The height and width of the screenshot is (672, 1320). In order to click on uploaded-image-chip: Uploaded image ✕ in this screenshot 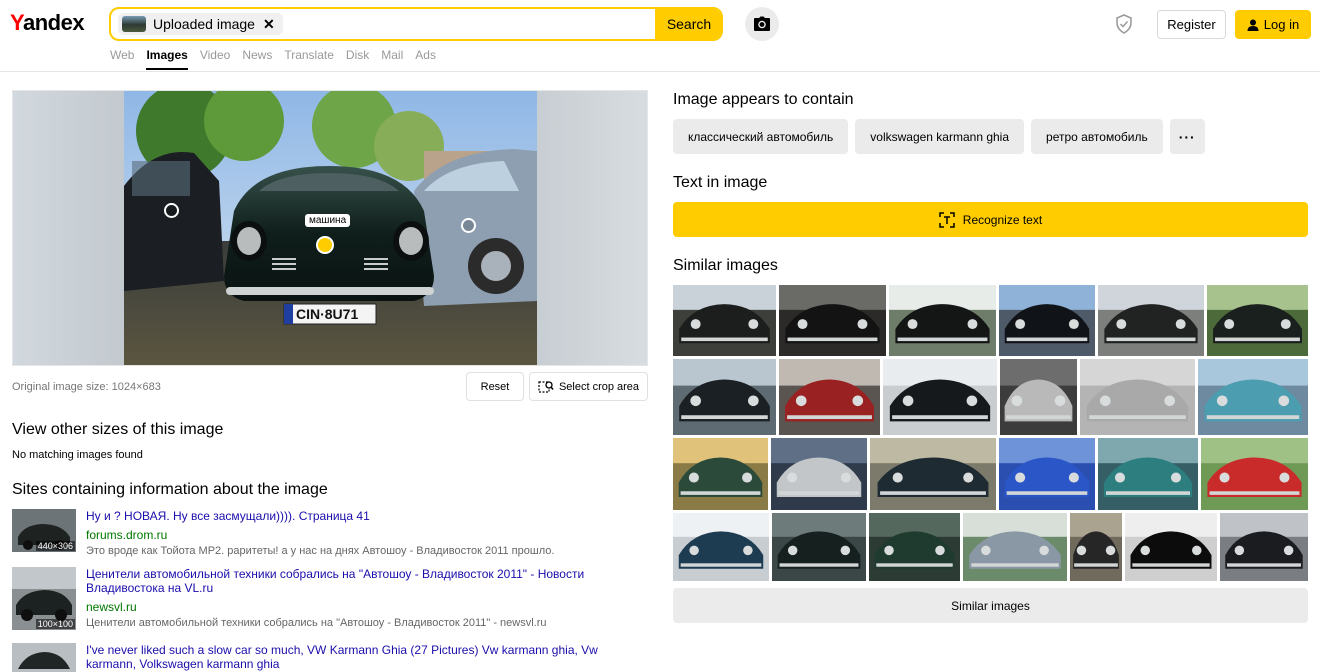, I will do `click(200, 24)`.